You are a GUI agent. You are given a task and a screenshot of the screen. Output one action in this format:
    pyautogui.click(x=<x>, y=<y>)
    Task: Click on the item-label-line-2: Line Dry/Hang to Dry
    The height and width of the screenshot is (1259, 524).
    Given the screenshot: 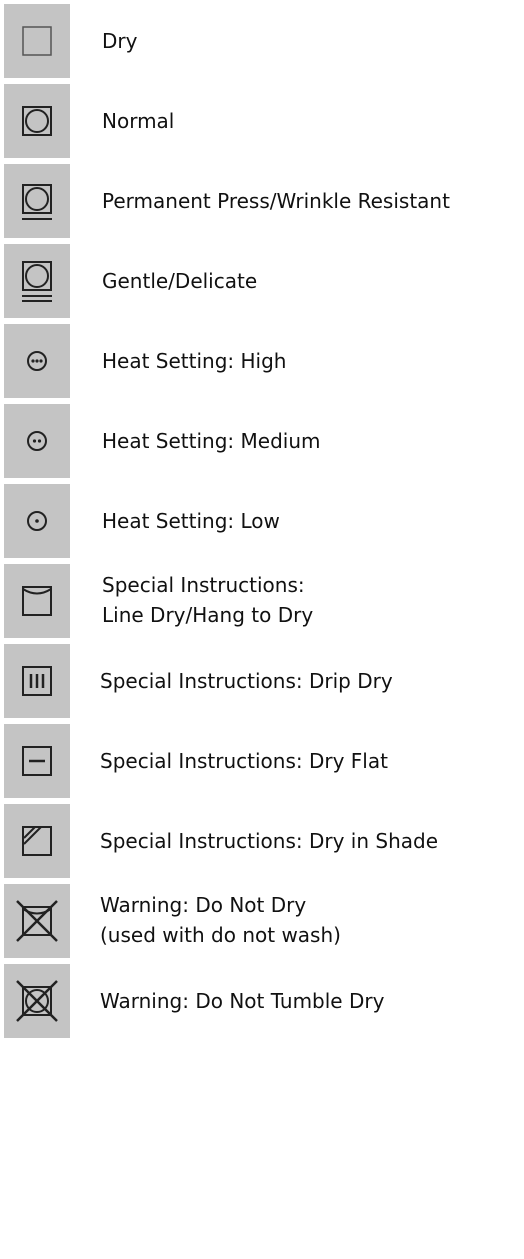 What is the action you would take?
    pyautogui.click(x=208, y=615)
    